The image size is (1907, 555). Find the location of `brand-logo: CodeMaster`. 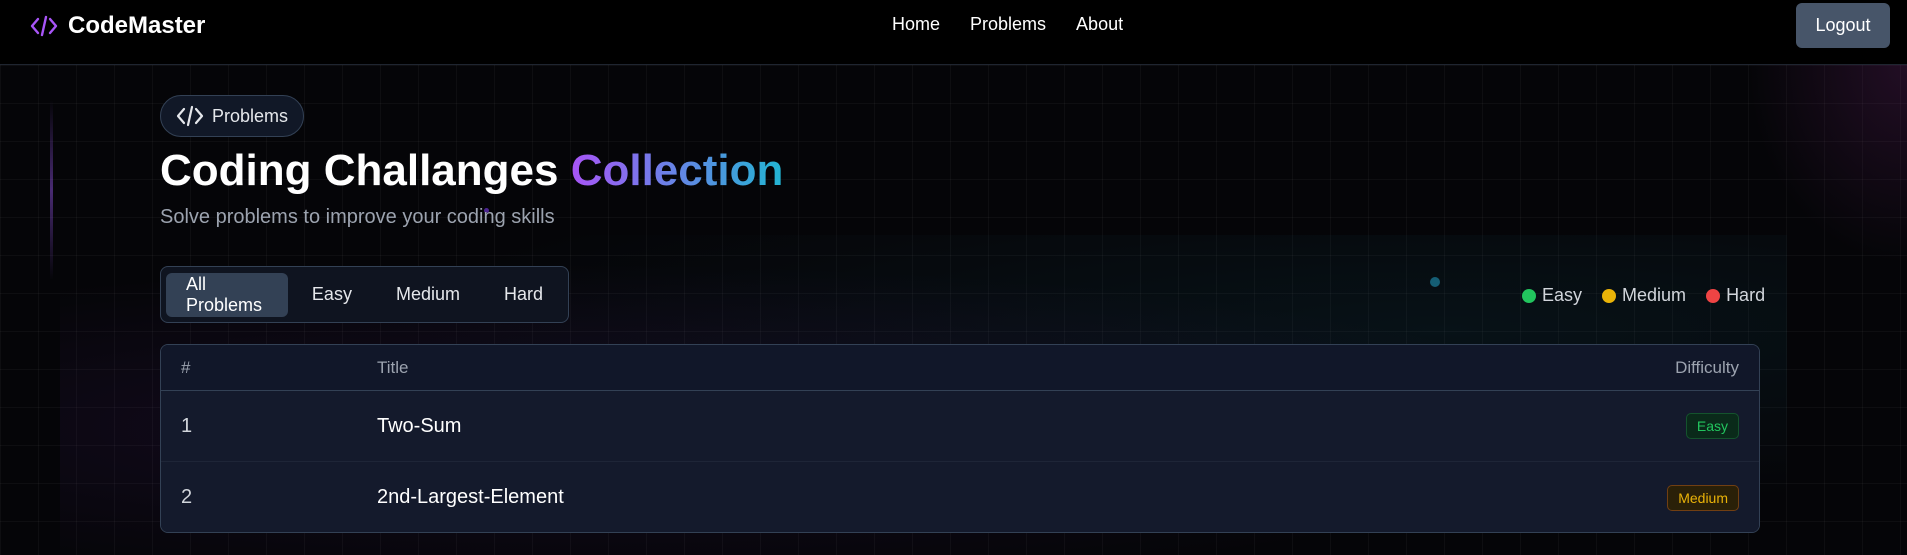

brand-logo: CodeMaster is located at coordinates (117, 26).